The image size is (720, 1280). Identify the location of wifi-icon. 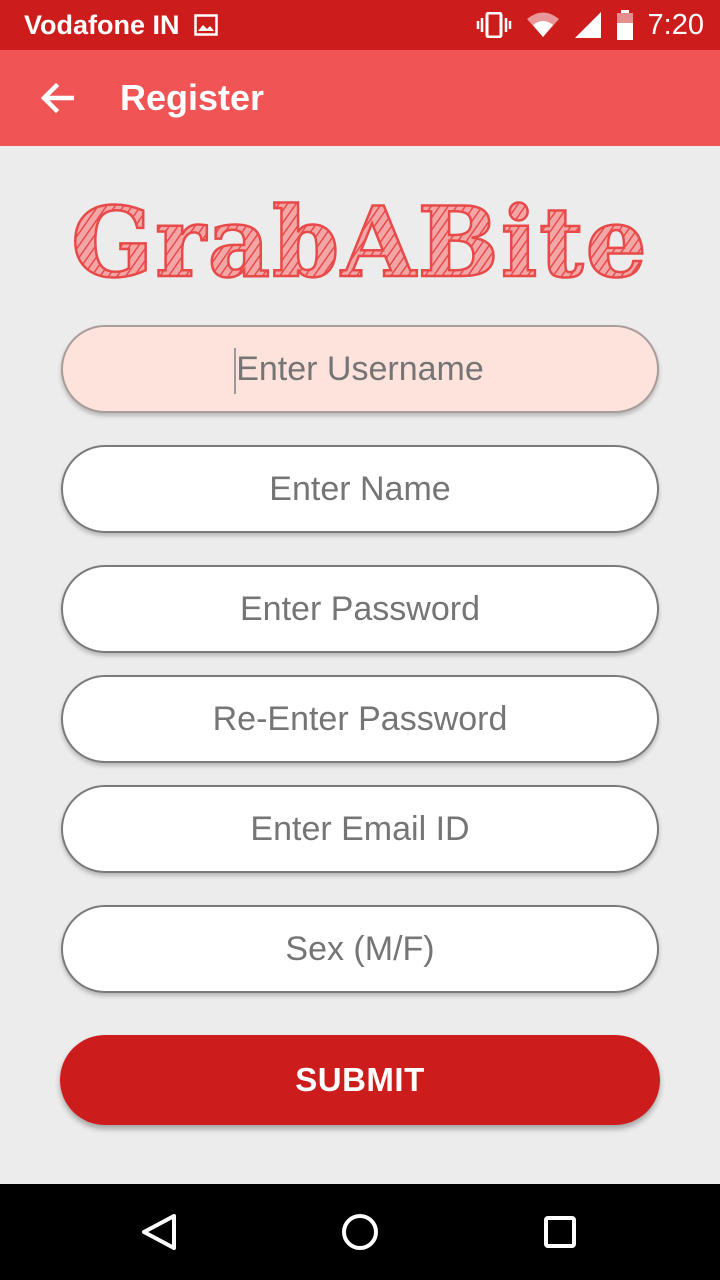
(543, 25).